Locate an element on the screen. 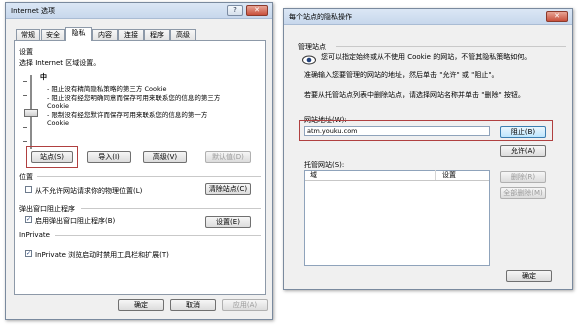 The height and width of the screenshot is (326, 580). eye-icon is located at coordinates (309, 60).